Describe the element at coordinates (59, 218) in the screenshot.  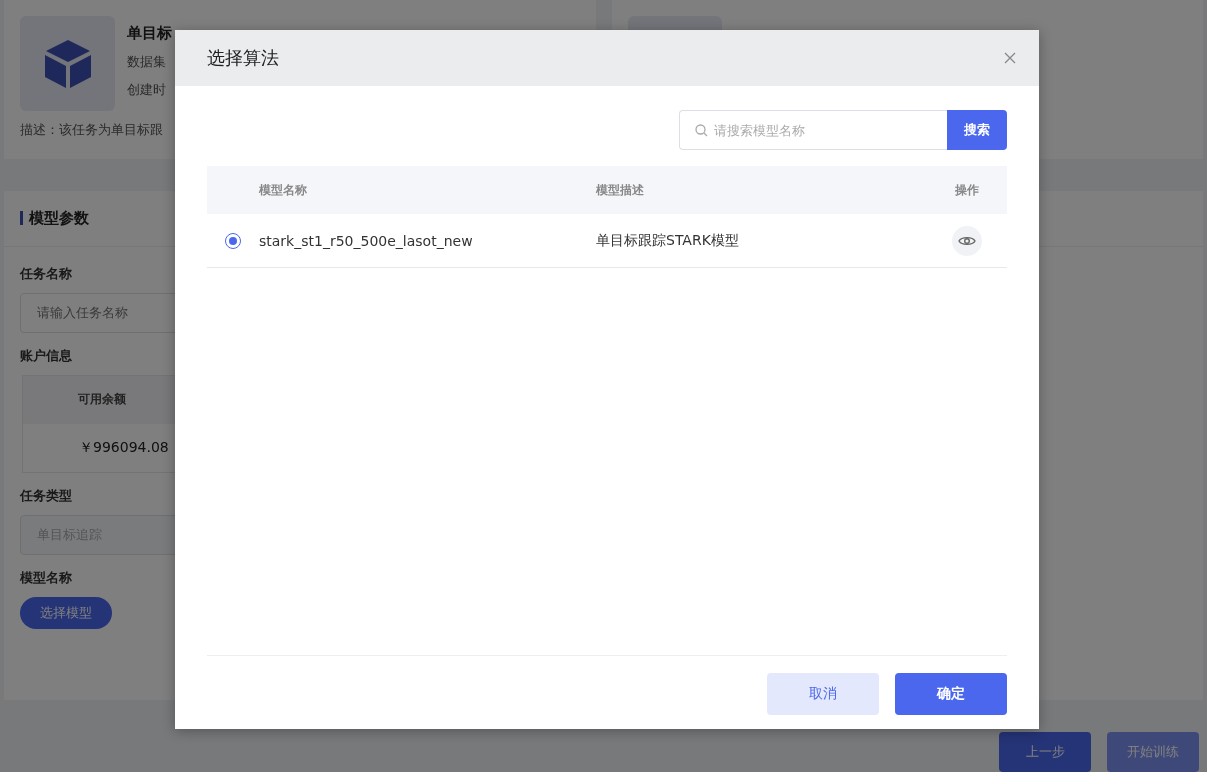
I see `section-title: 模型参数` at that location.